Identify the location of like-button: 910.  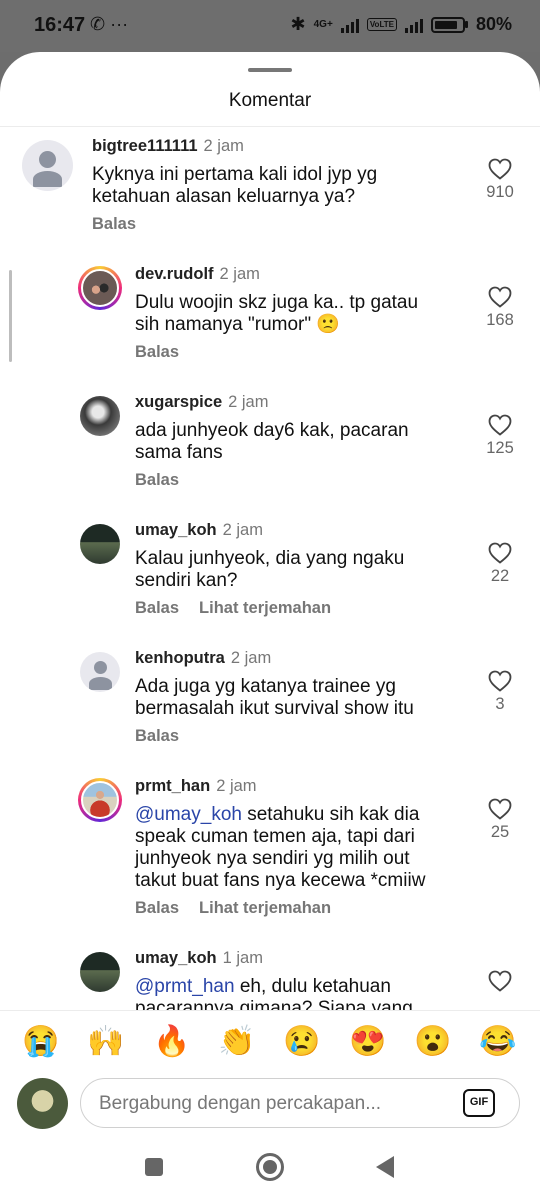
(500, 180).